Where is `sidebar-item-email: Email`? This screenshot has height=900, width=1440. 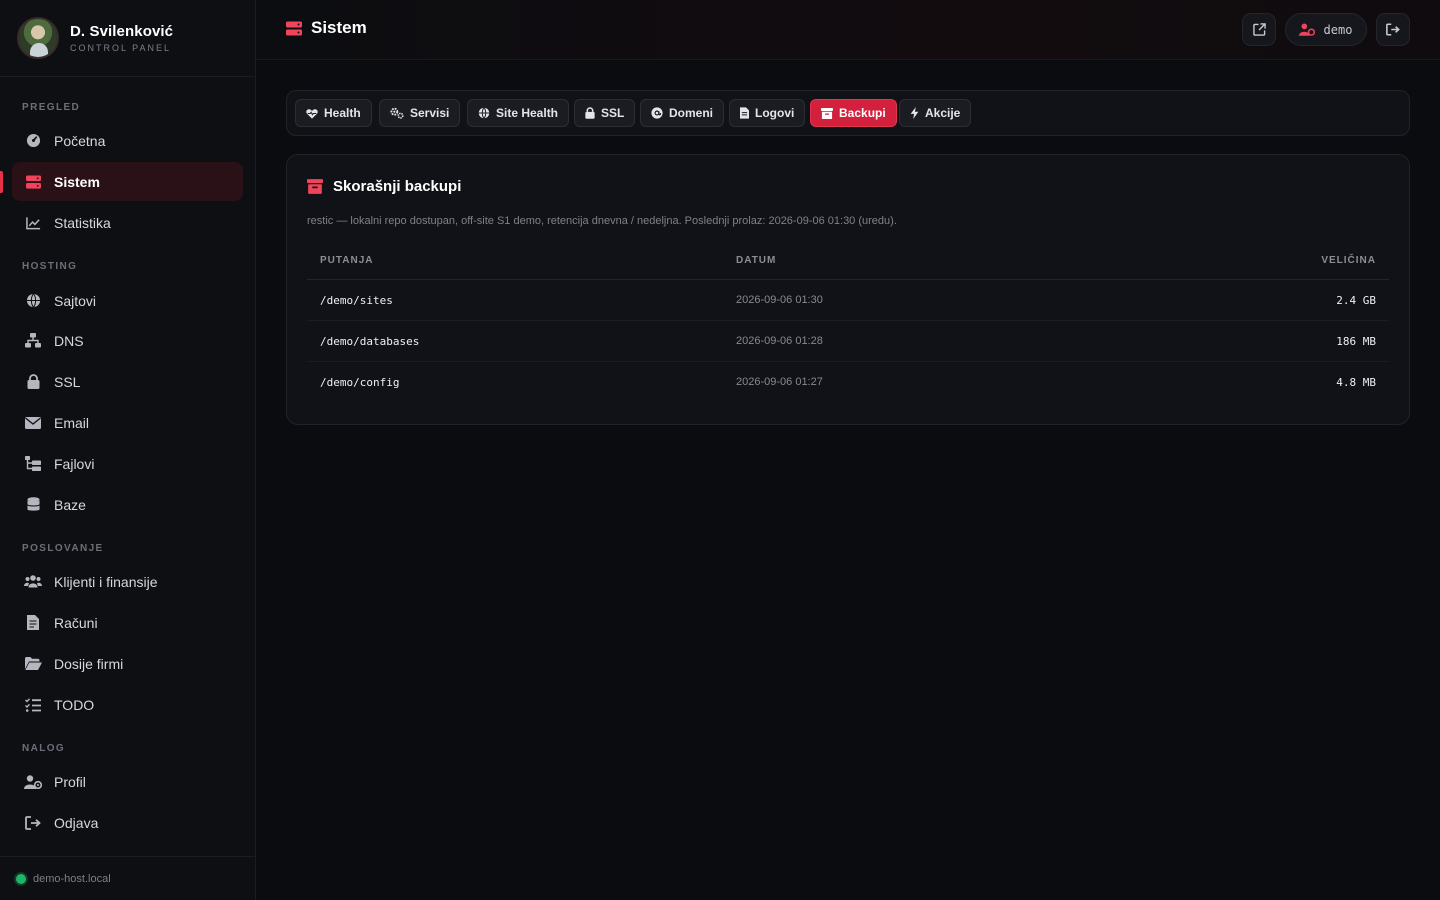
sidebar-item-email: Email is located at coordinates (127, 422).